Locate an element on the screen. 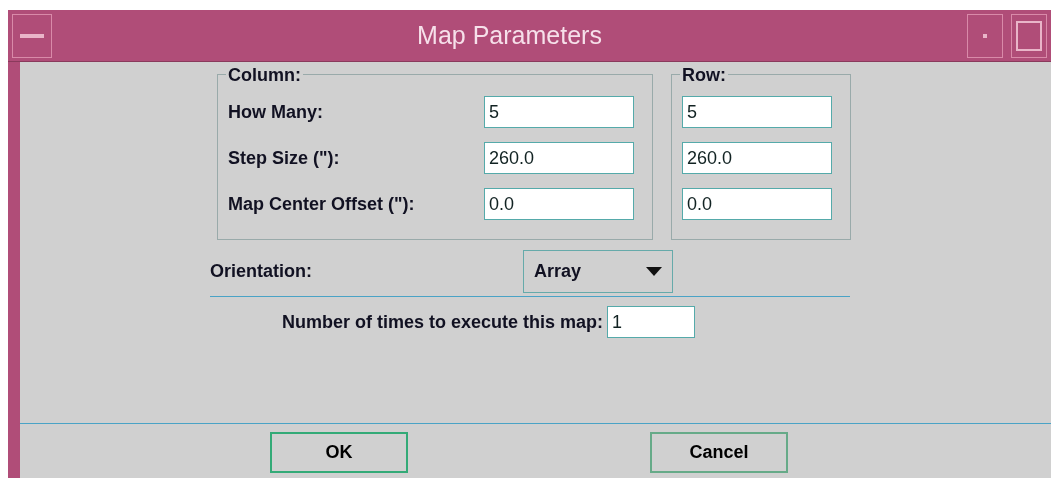 This screenshot has height=481, width=1051. caret-icon is located at coordinates (654, 271).